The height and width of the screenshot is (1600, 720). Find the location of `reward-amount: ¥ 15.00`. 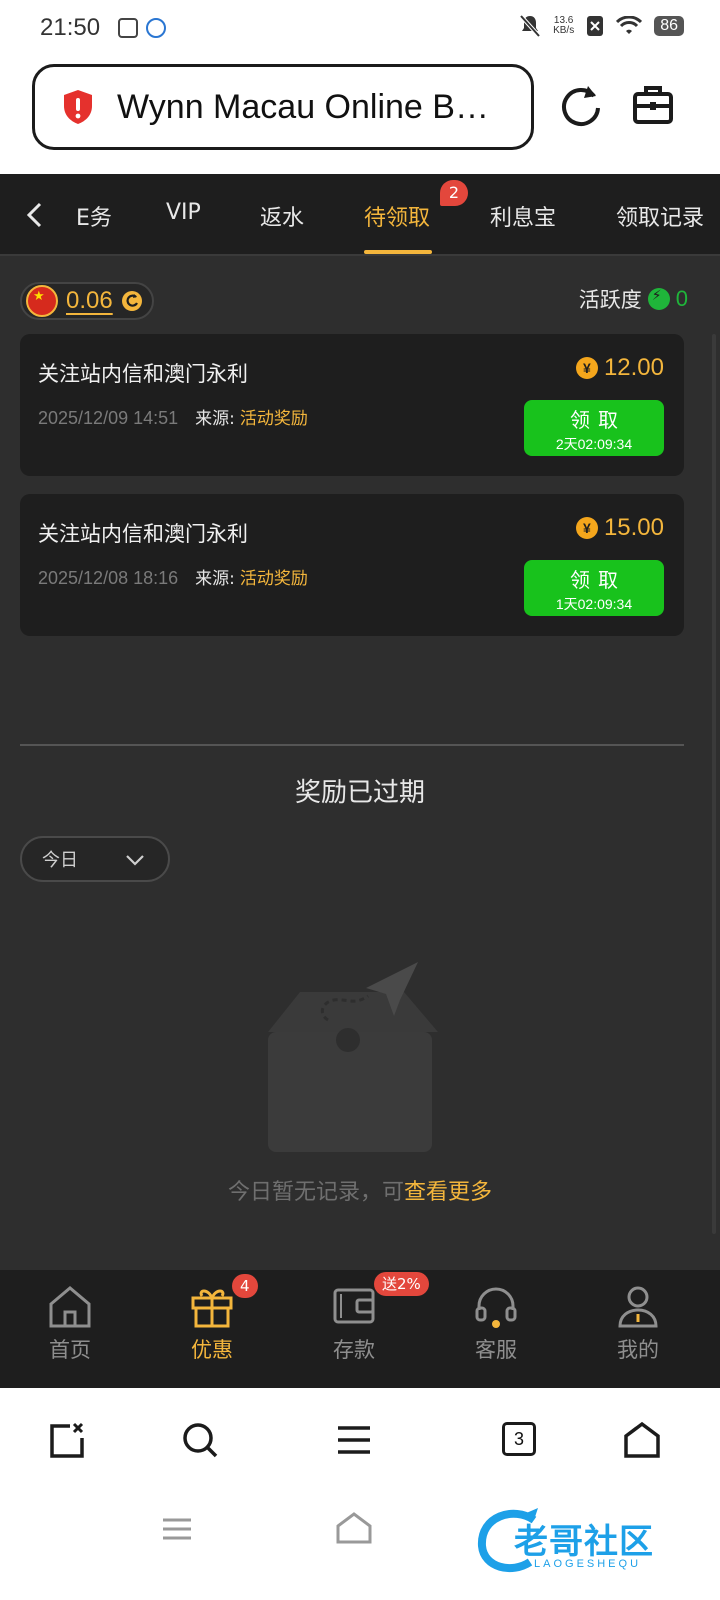

reward-amount: ¥ 15.00 is located at coordinates (619, 528).